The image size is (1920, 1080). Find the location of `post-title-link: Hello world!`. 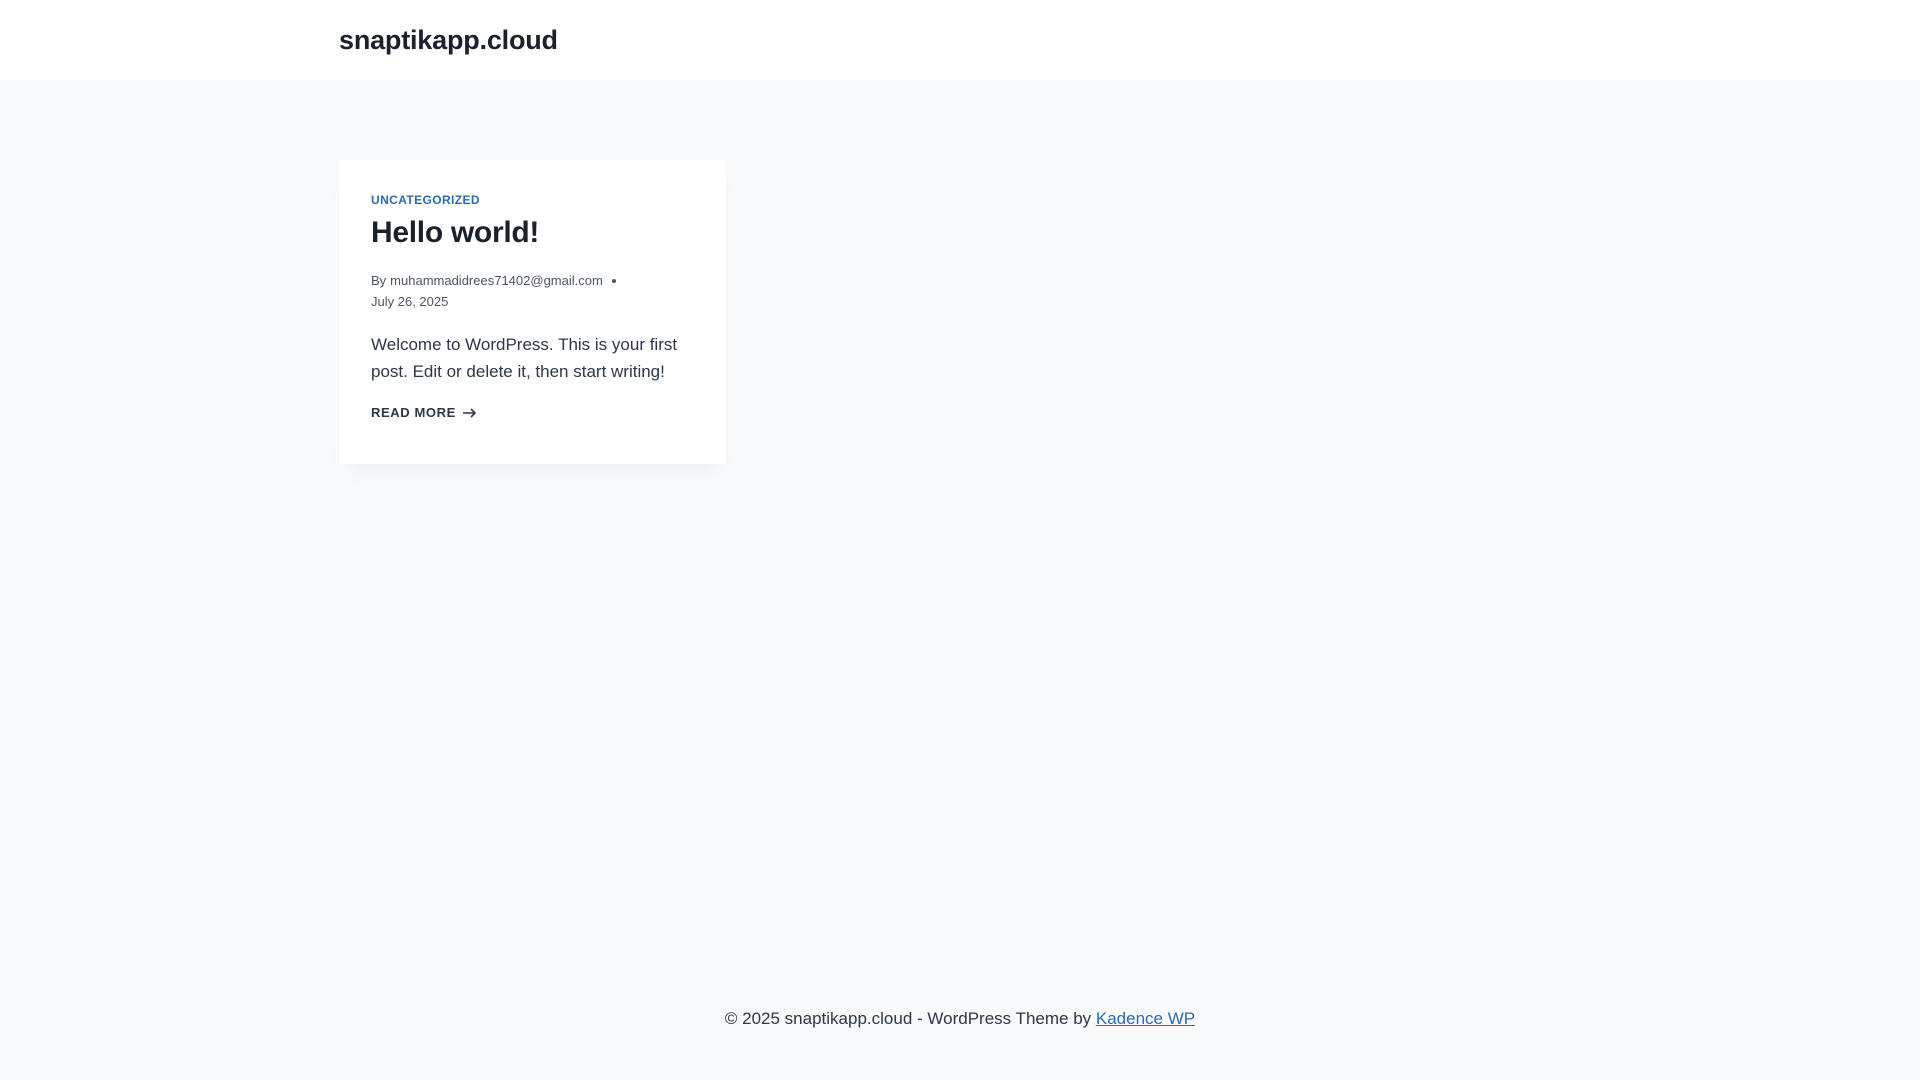

post-title-link: Hello world! is located at coordinates (532, 233).